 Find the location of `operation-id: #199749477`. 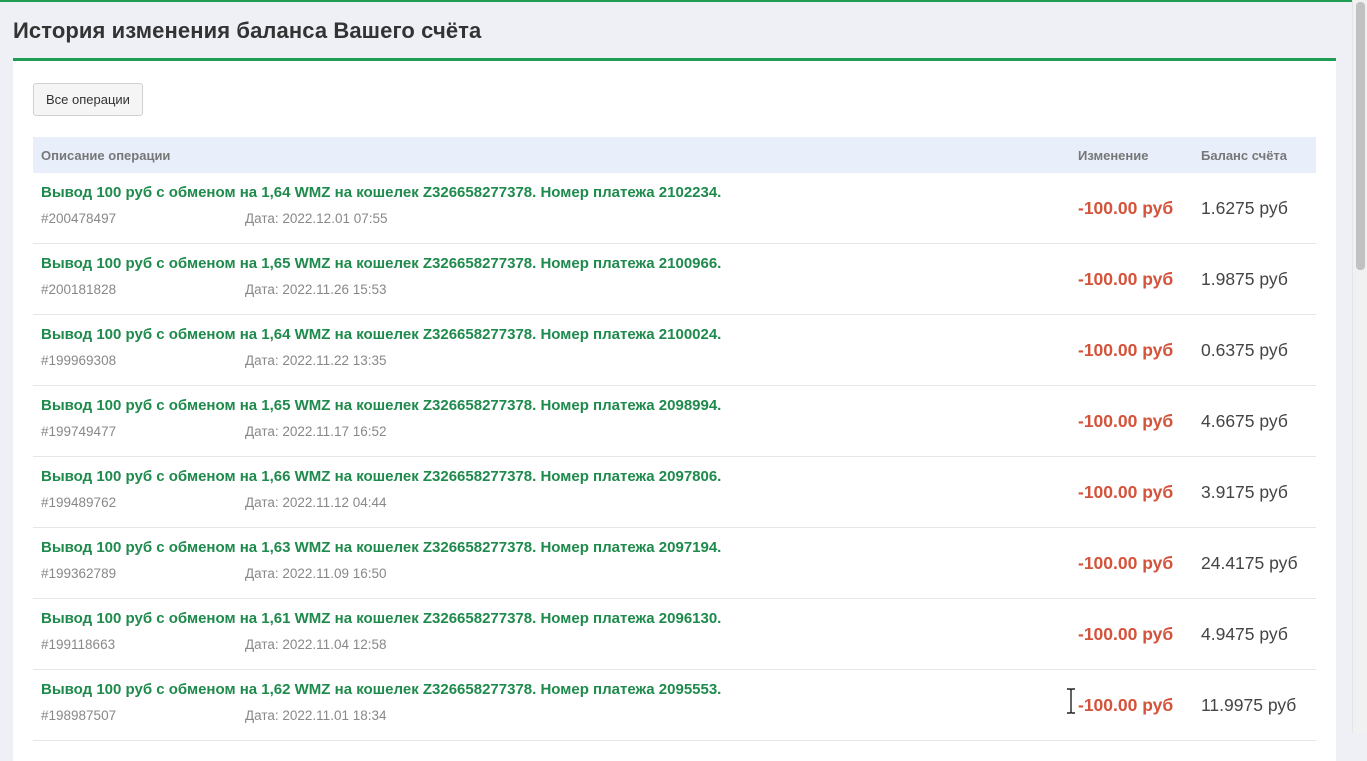

operation-id: #199749477 is located at coordinates (79, 431).